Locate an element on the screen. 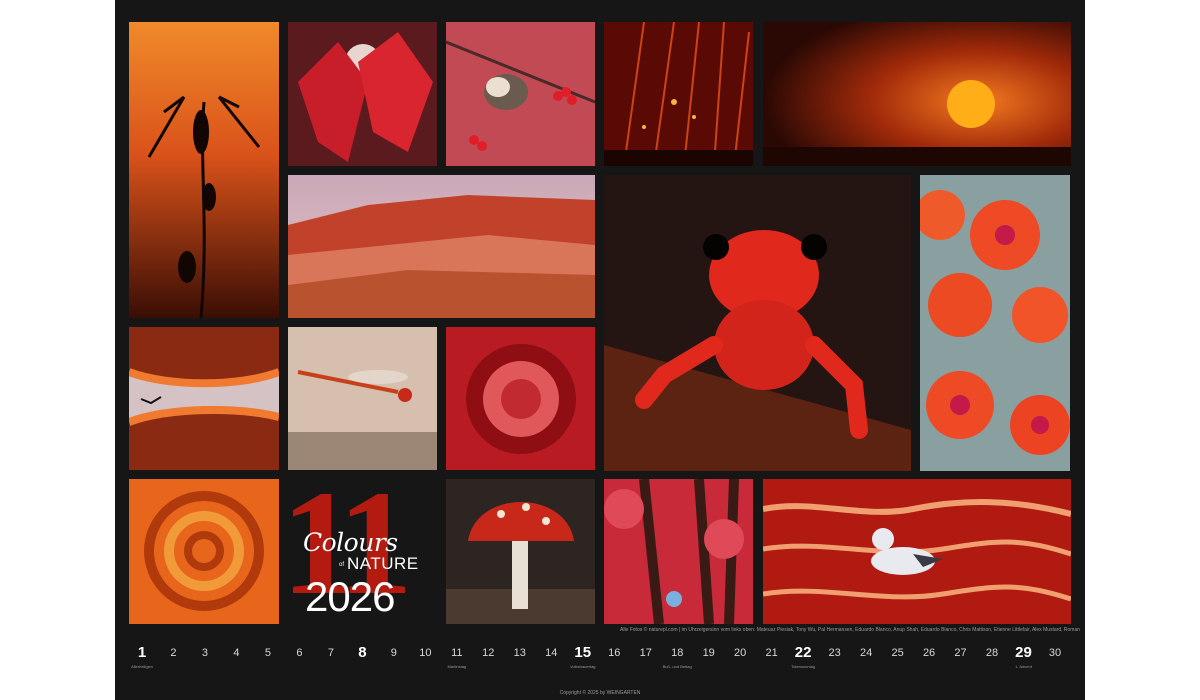 The image size is (1200, 700). calendar-day-14: 14 is located at coordinates (551, 653).